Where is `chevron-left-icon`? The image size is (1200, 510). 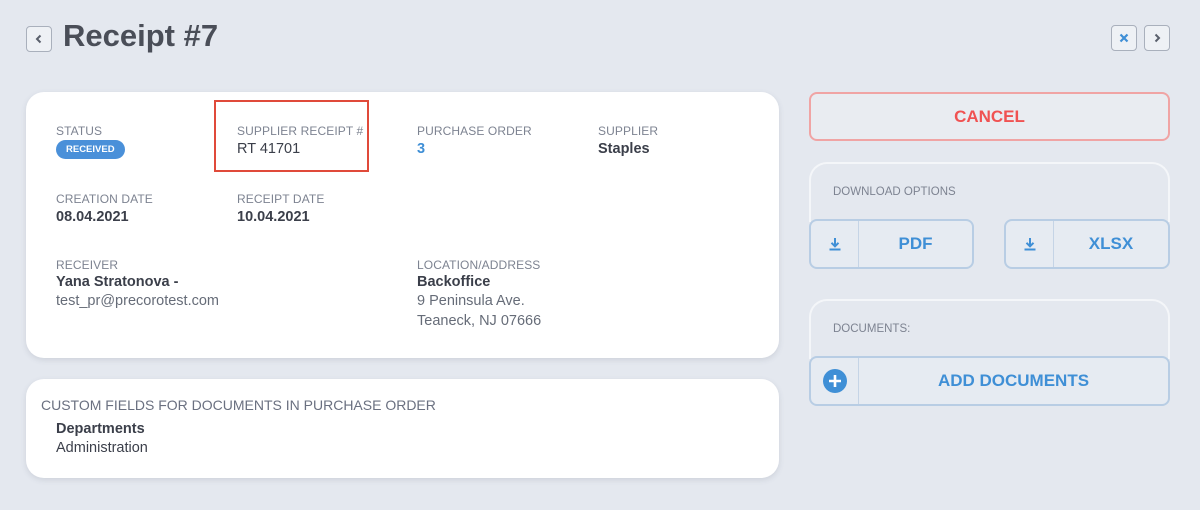 chevron-left-icon is located at coordinates (38, 39).